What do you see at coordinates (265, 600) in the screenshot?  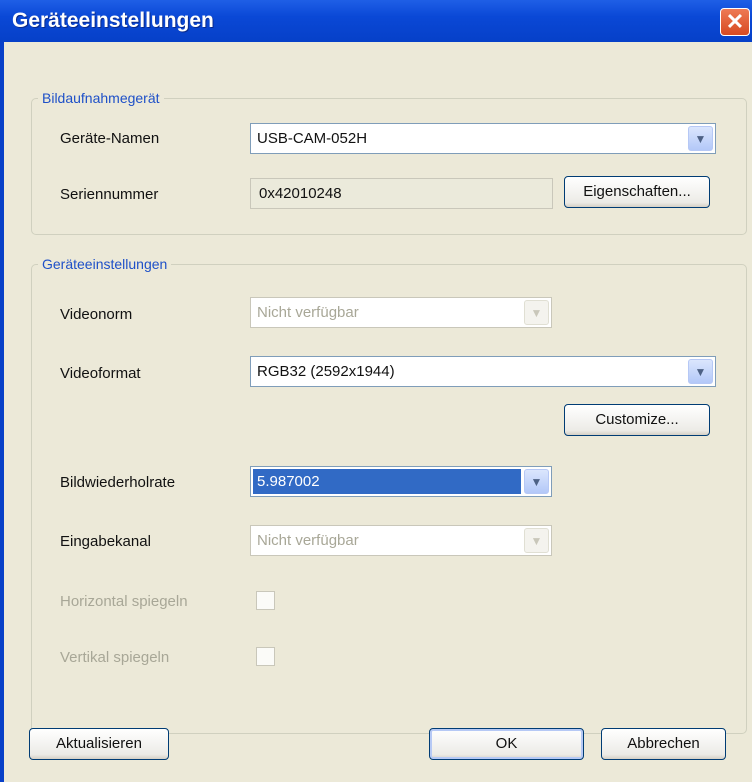 I see `flip-horizontal-checkbox` at bounding box center [265, 600].